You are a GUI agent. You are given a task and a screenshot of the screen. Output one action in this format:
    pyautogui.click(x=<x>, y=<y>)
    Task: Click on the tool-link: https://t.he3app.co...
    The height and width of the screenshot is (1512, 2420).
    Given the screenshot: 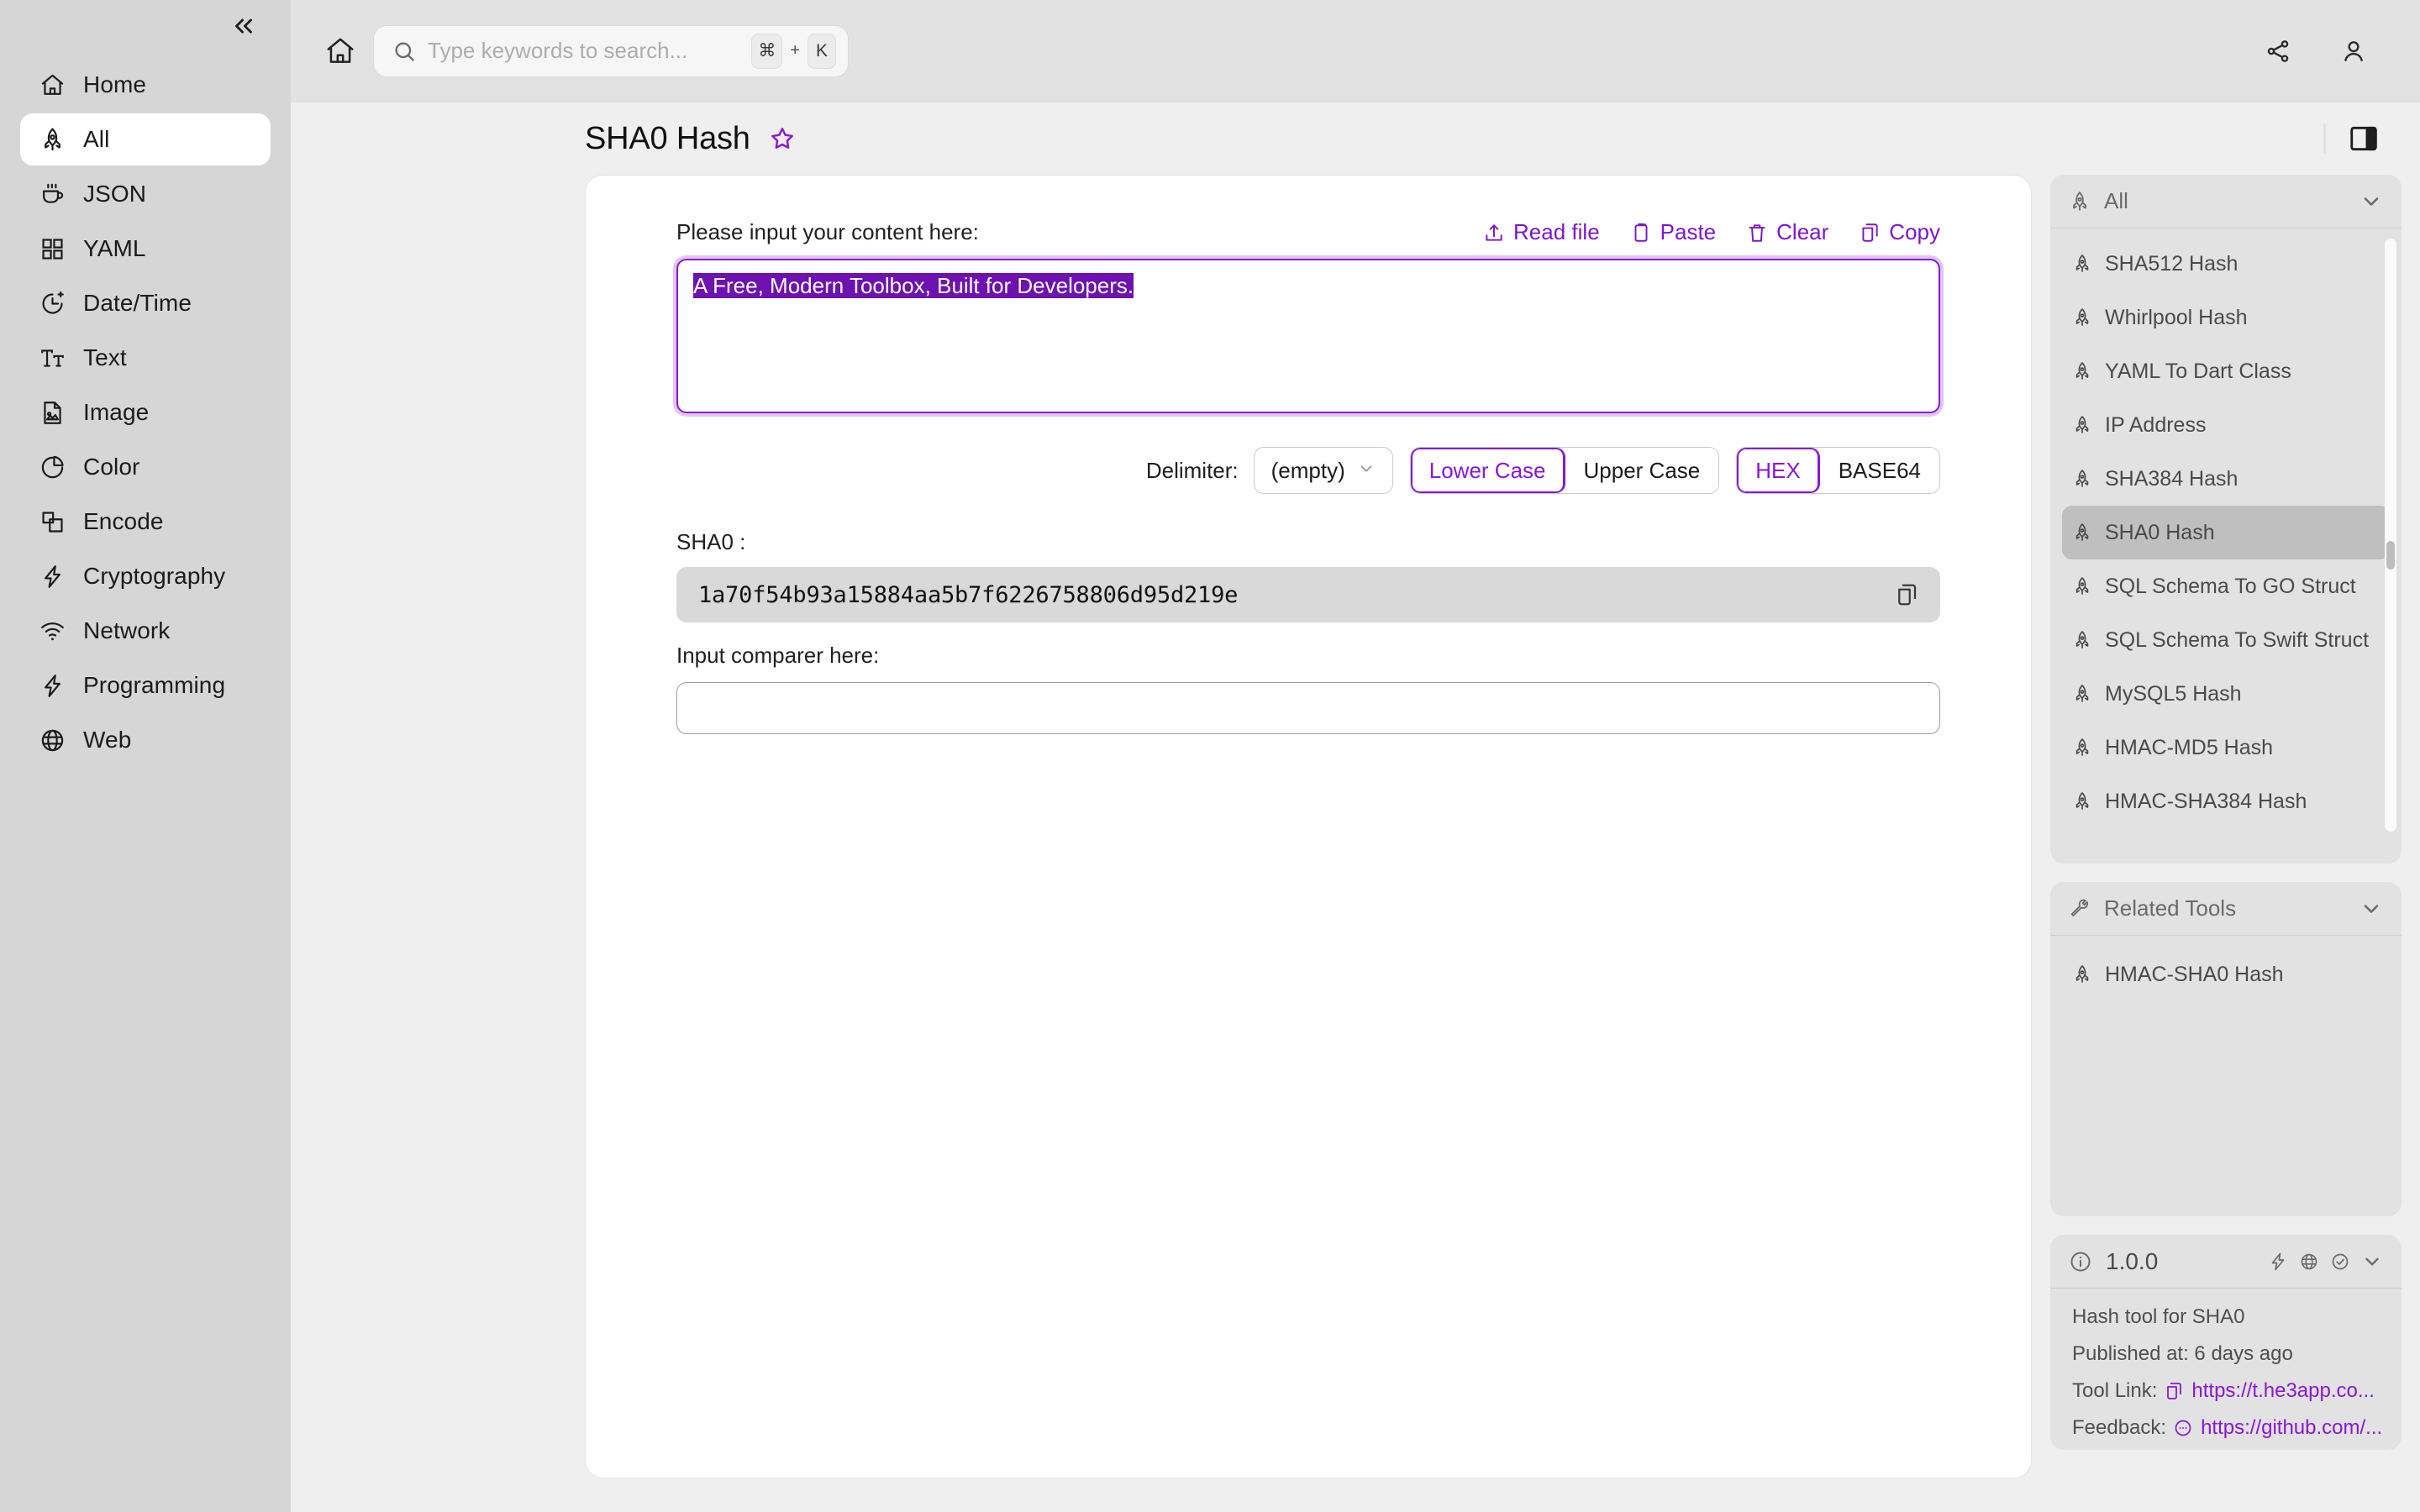 What is the action you would take?
    pyautogui.click(x=2269, y=1391)
    